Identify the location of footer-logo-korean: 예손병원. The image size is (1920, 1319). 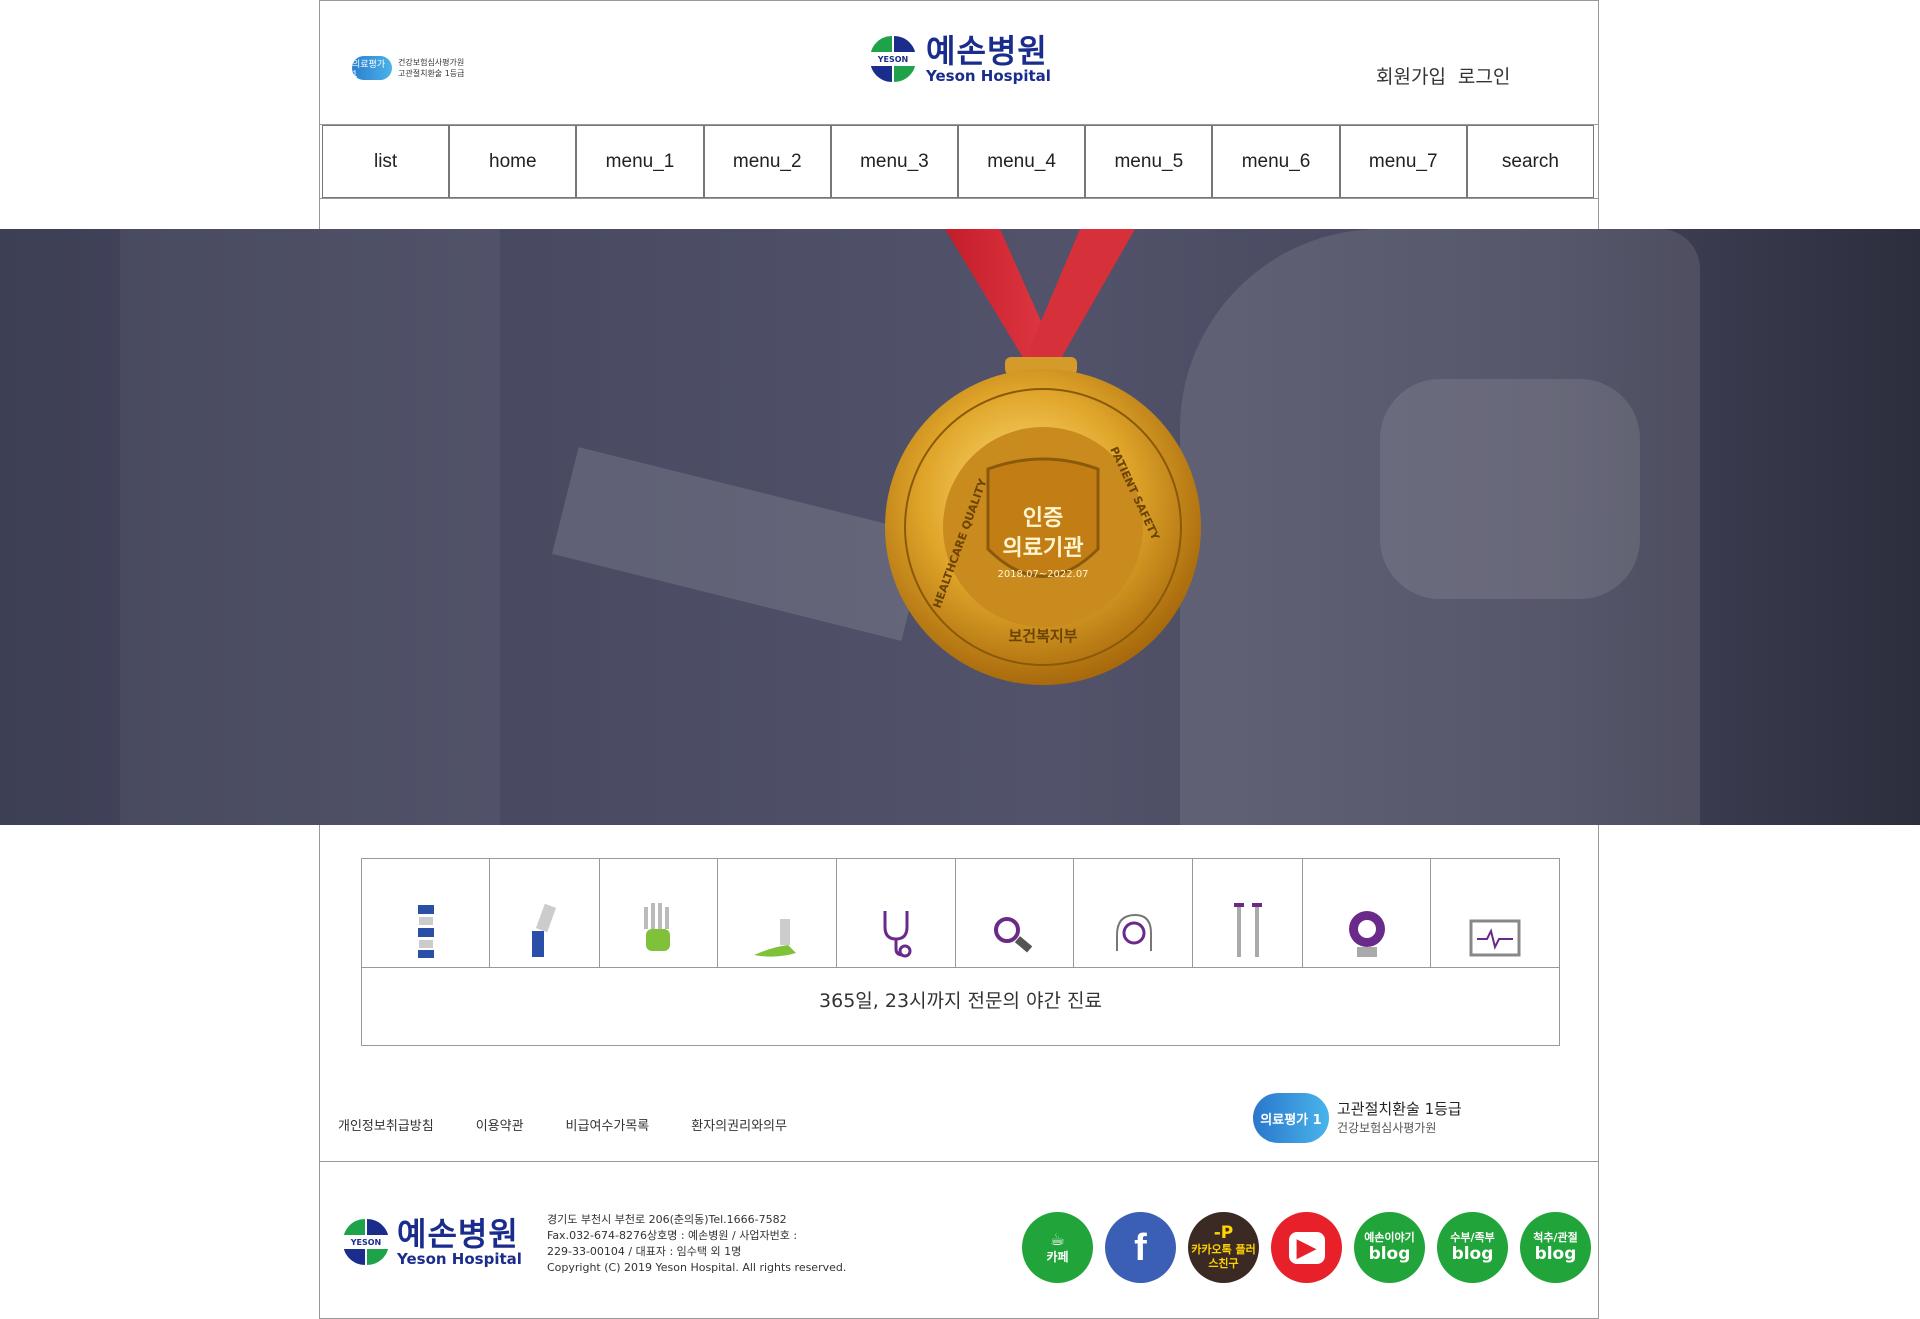
(458, 1234).